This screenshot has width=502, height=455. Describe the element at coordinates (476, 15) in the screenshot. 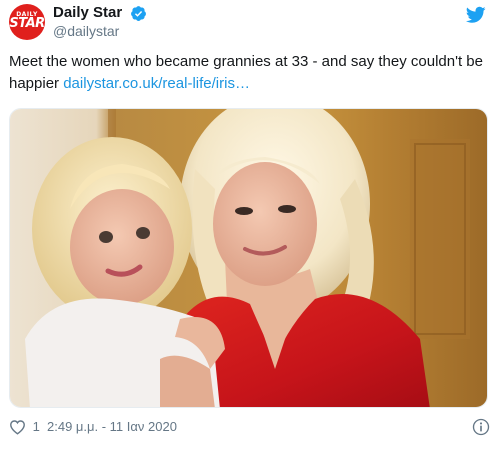

I see `twitter-bird-icon` at that location.